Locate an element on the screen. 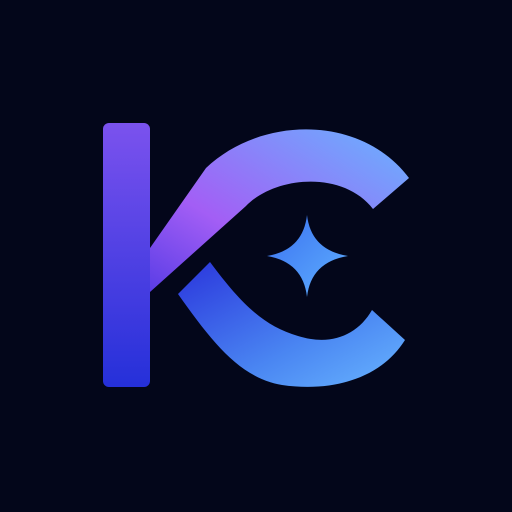 Image resolution: width=512 pixels, height=512 pixels. k-stem is located at coordinates (126, 255).